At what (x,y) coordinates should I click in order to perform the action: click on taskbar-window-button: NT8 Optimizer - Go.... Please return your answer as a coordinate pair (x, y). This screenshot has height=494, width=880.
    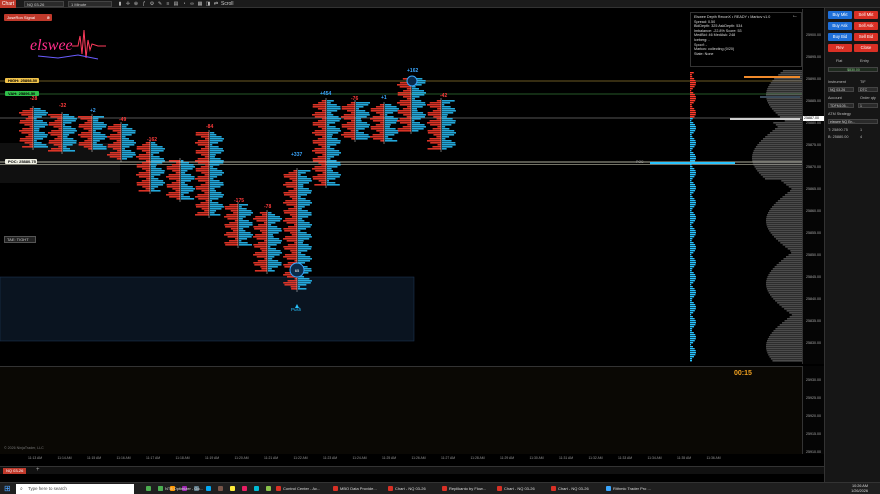
    Looking at the image, I should click on (185, 489).